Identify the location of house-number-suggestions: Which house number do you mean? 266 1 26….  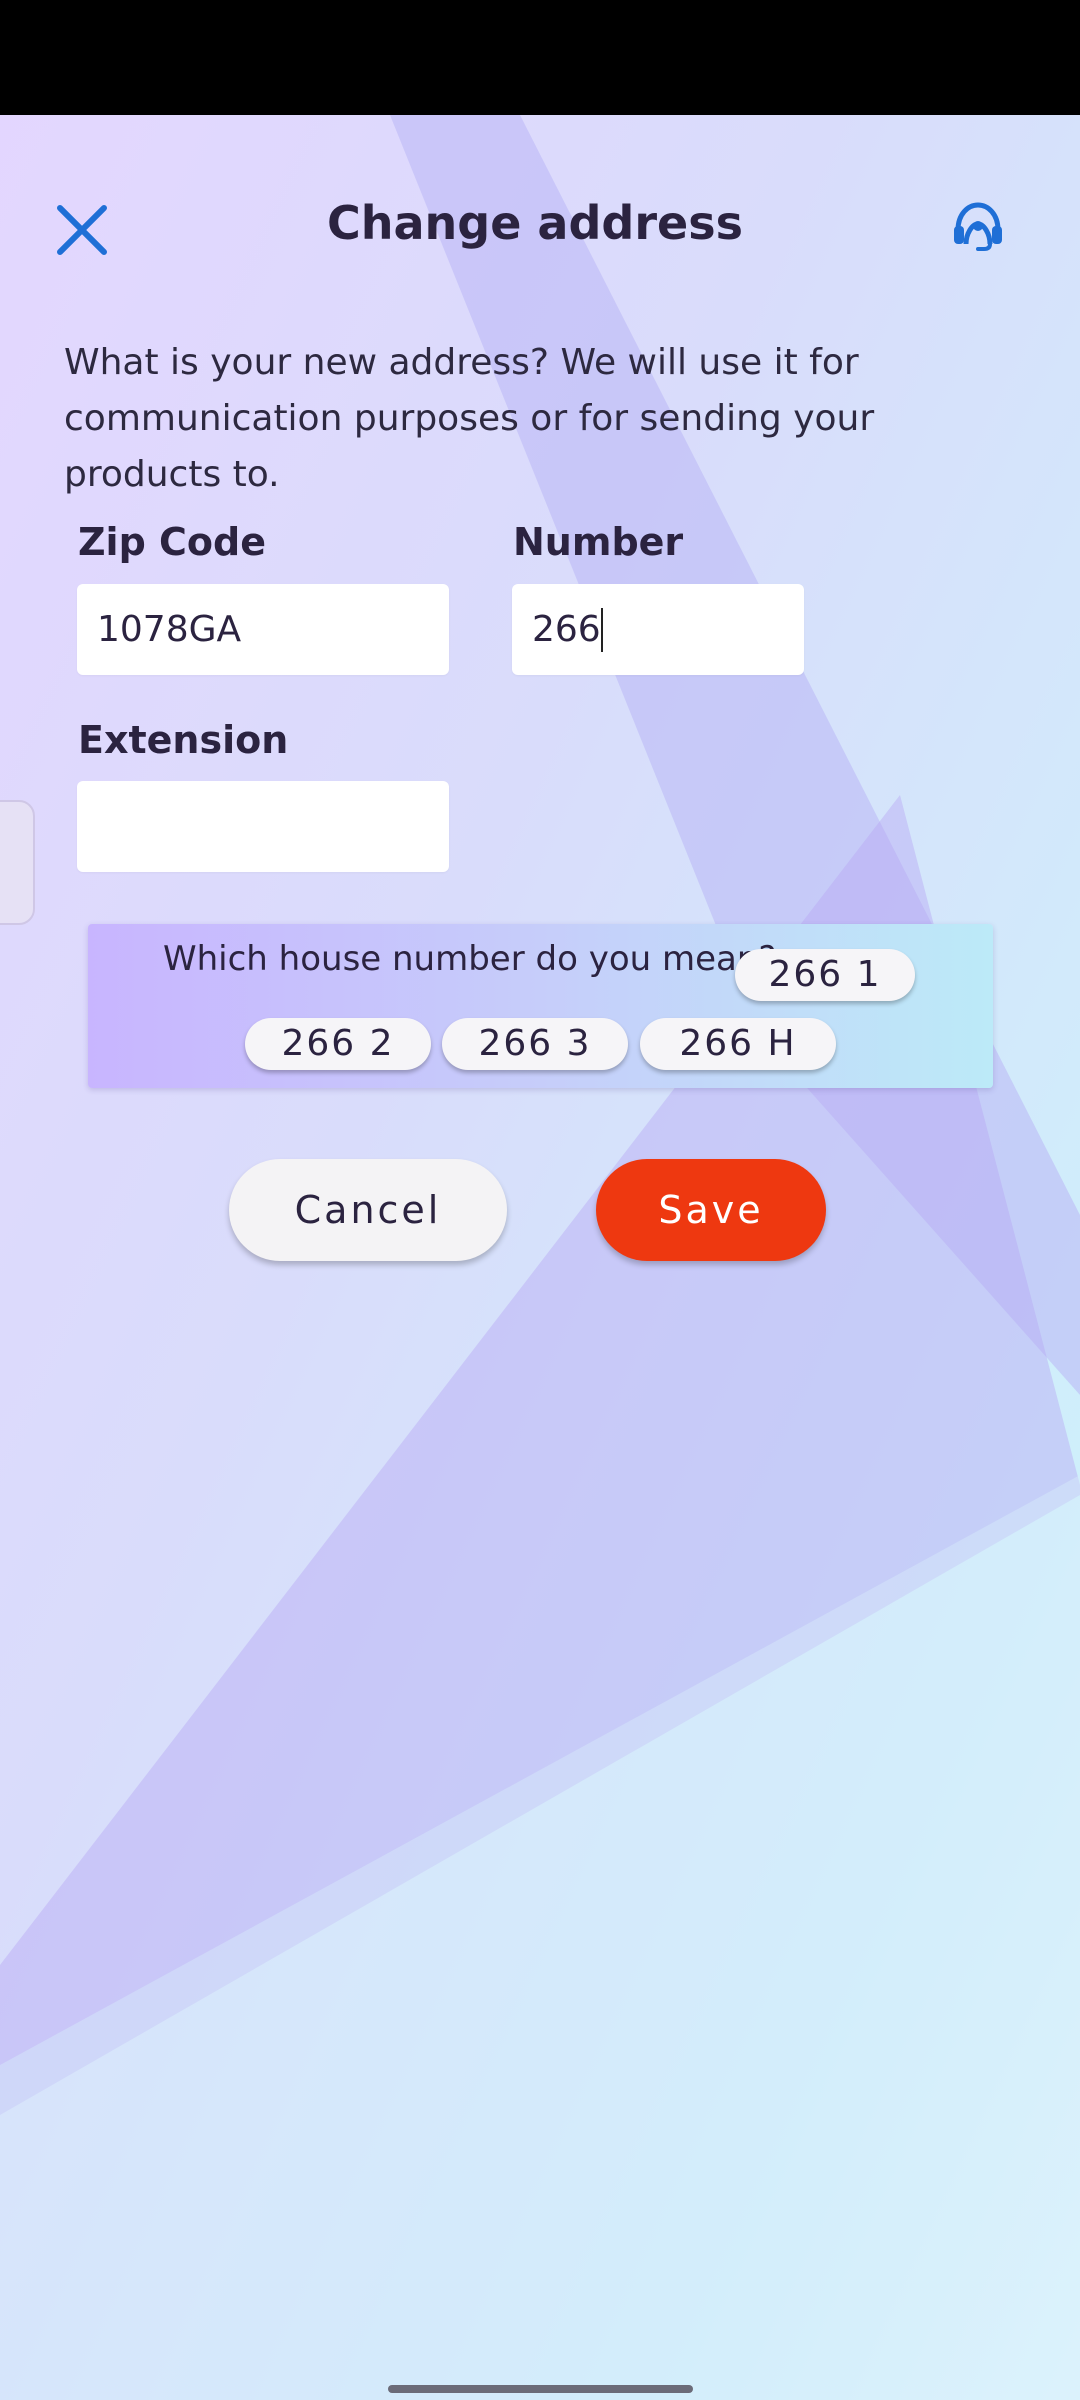
(540, 1006).